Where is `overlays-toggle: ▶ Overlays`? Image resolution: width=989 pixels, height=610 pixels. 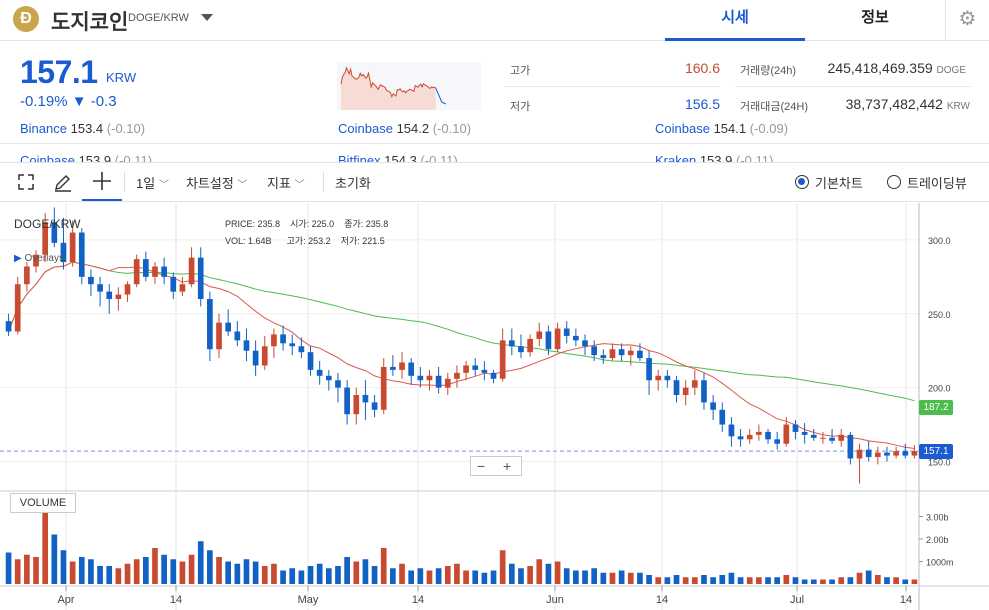 overlays-toggle: ▶ Overlays is located at coordinates (39, 258).